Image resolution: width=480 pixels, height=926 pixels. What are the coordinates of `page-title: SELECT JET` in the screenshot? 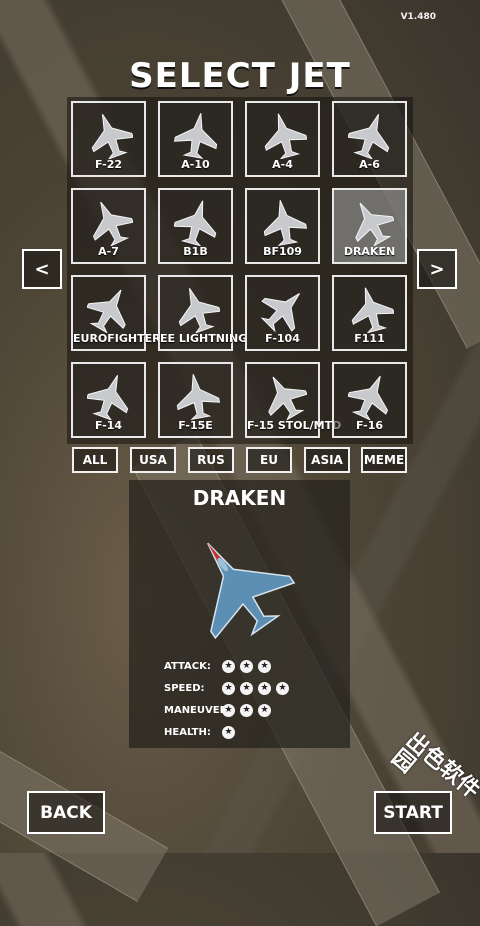 It's located at (240, 76).